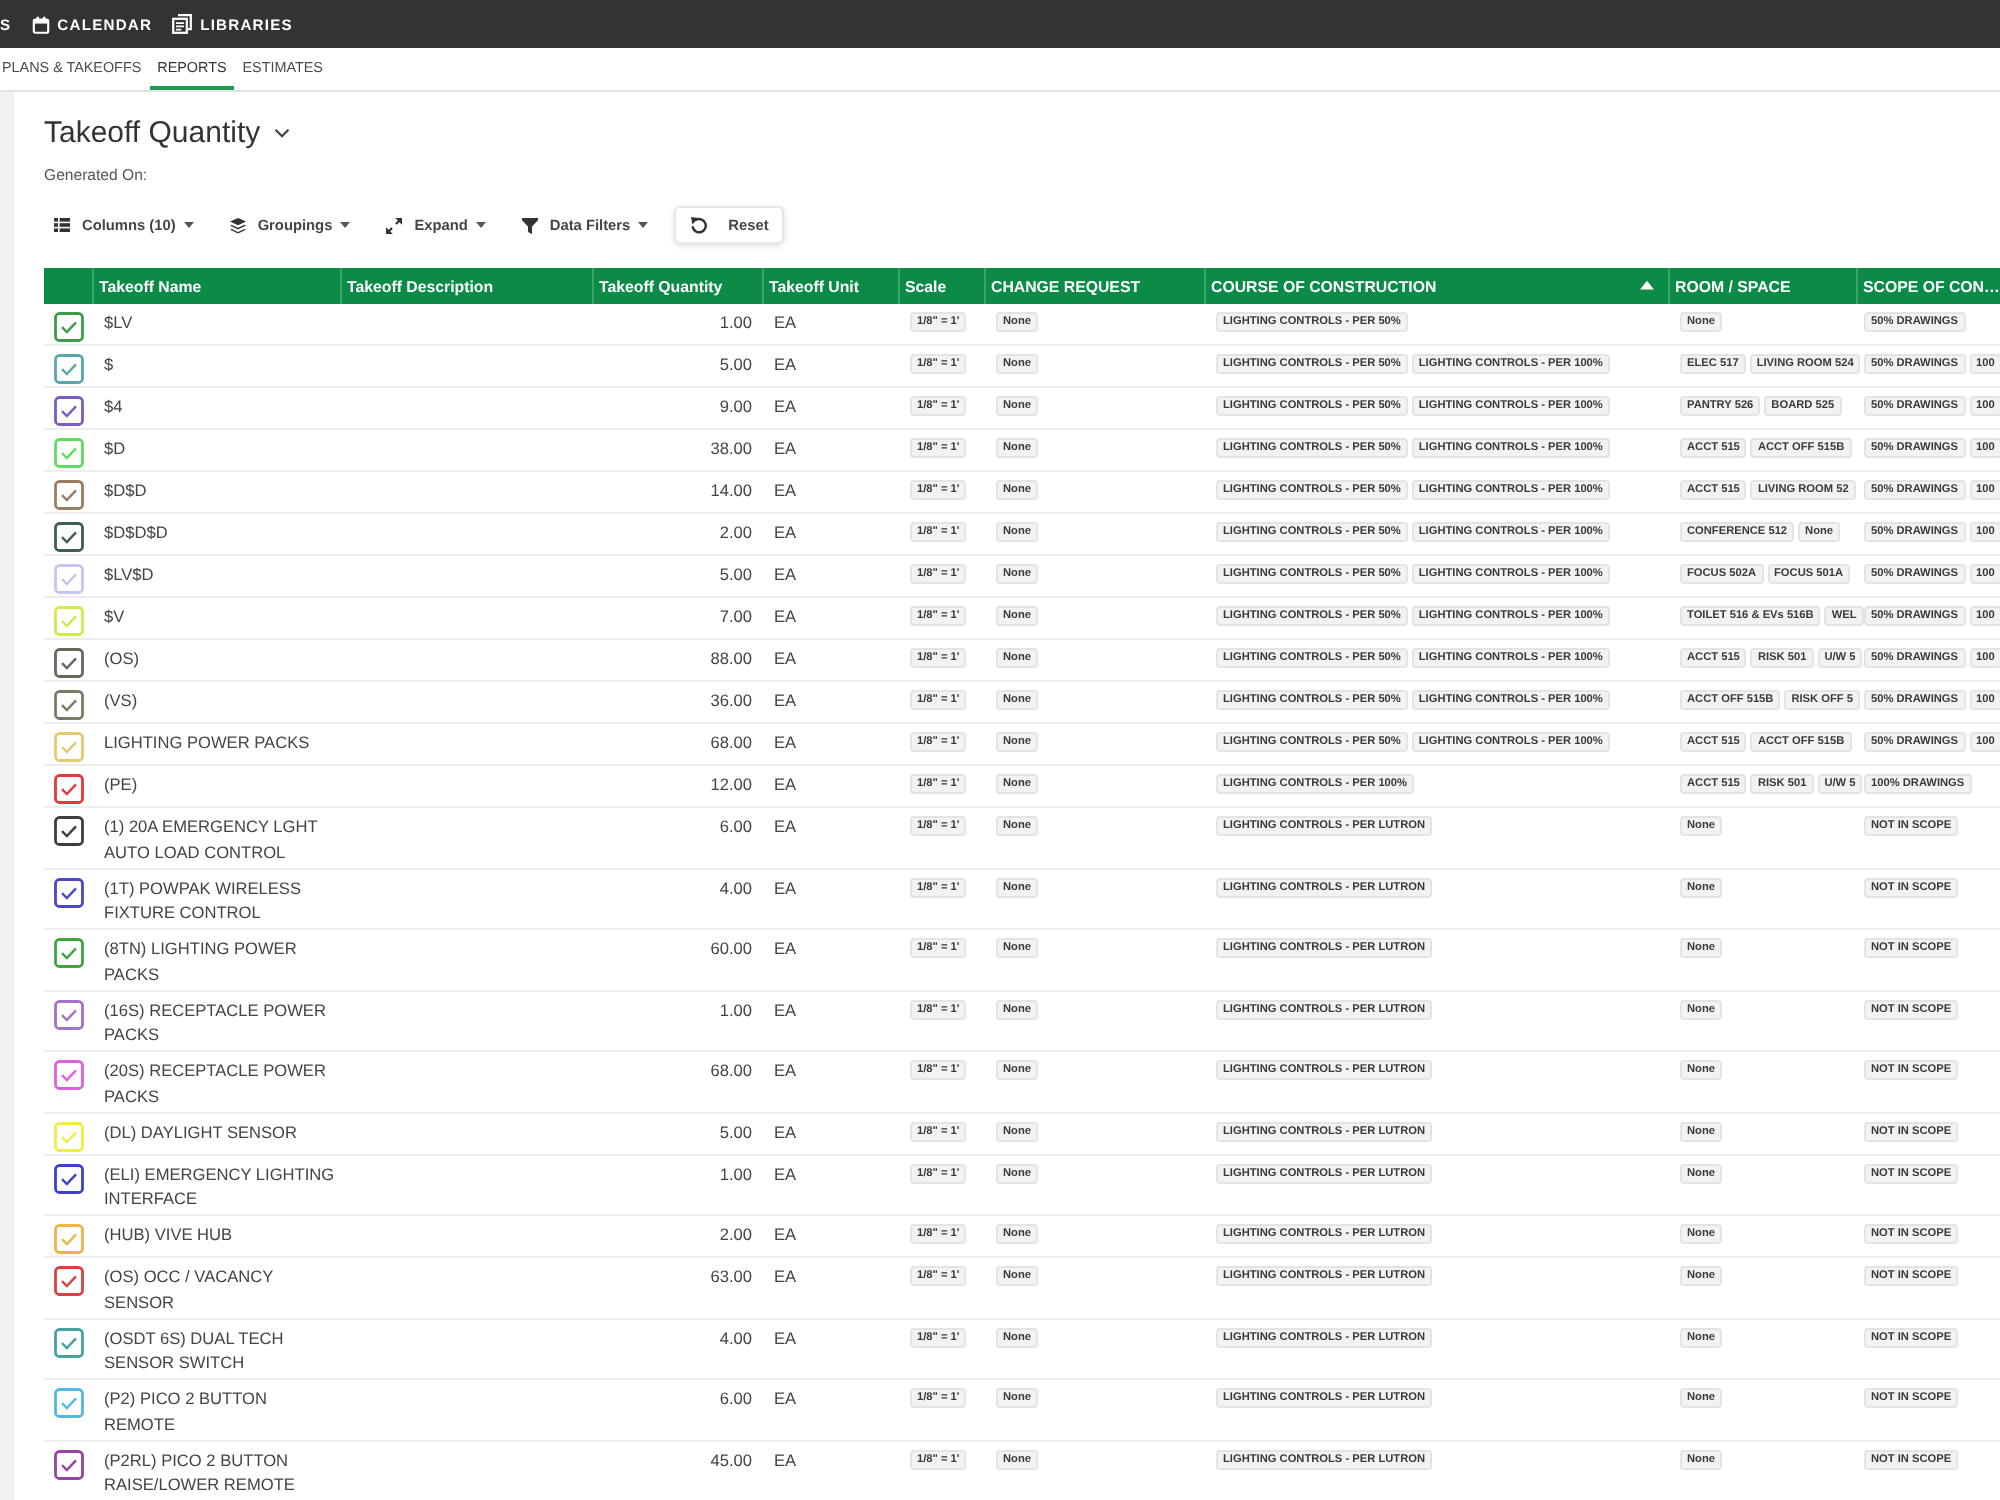 The image size is (2000, 1500). I want to click on diagonal-arrows-icon, so click(394, 225).